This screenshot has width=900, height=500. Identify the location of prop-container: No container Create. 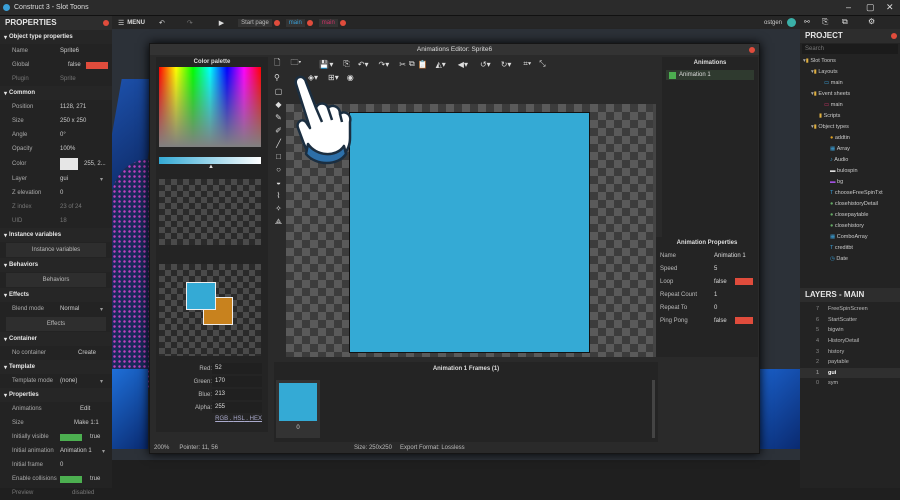
(56, 353).